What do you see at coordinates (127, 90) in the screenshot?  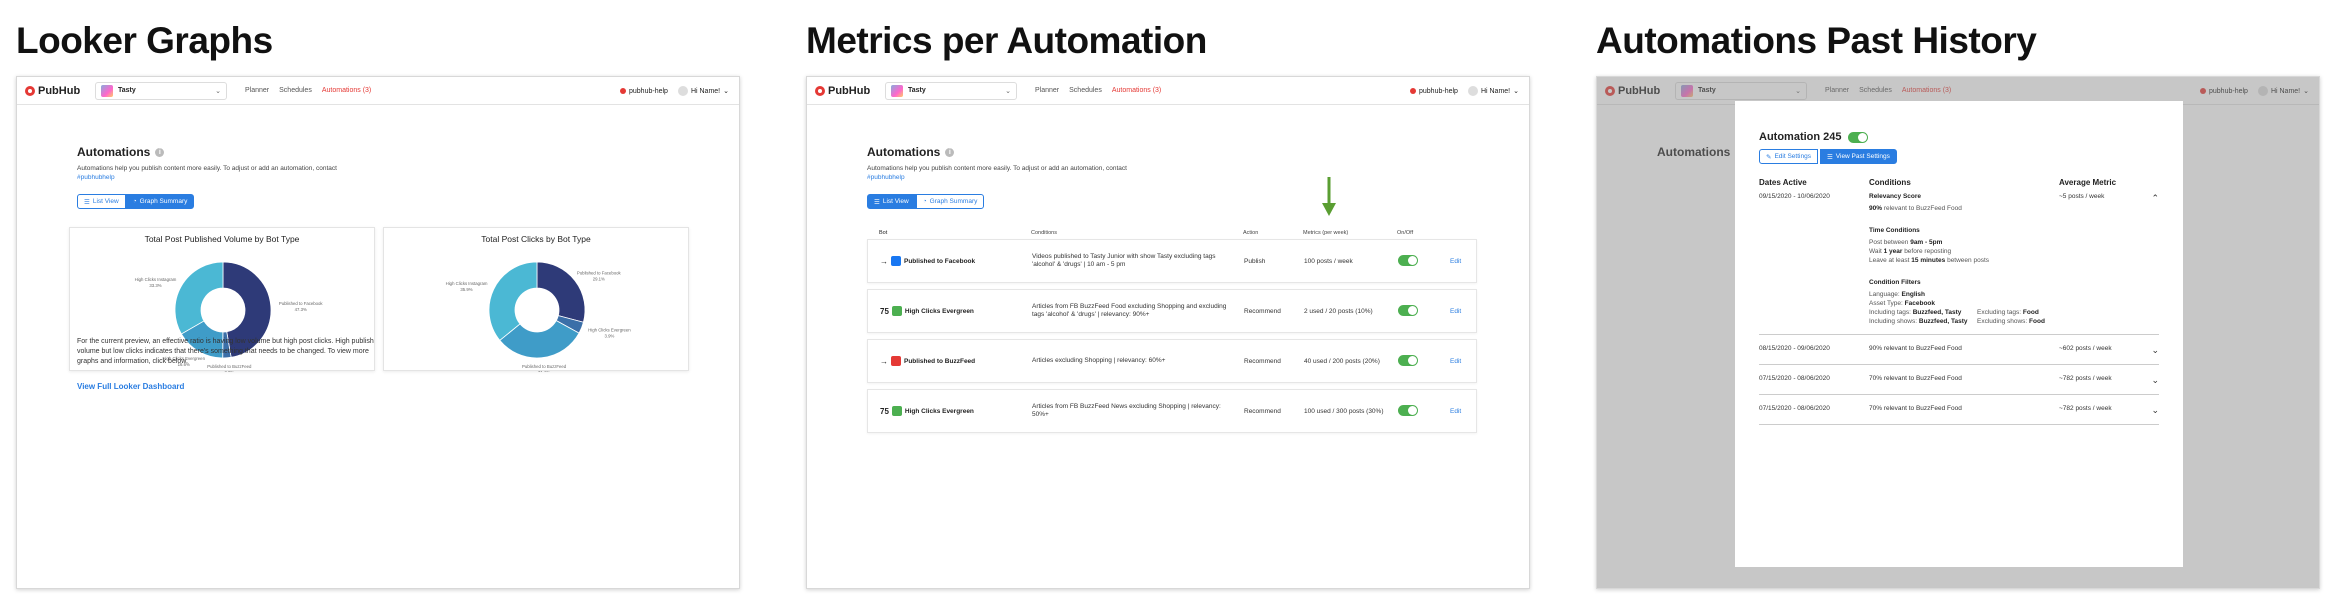 I see `brand-name: Tasty` at bounding box center [127, 90].